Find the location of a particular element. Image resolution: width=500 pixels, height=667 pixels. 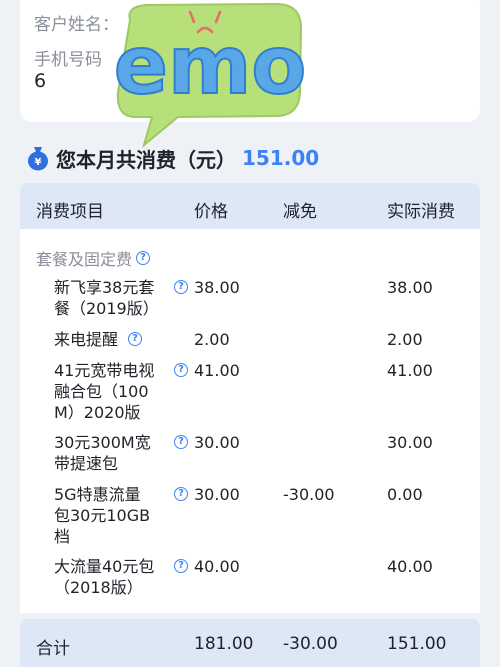

header-item: 消费项目 is located at coordinates (70, 212).